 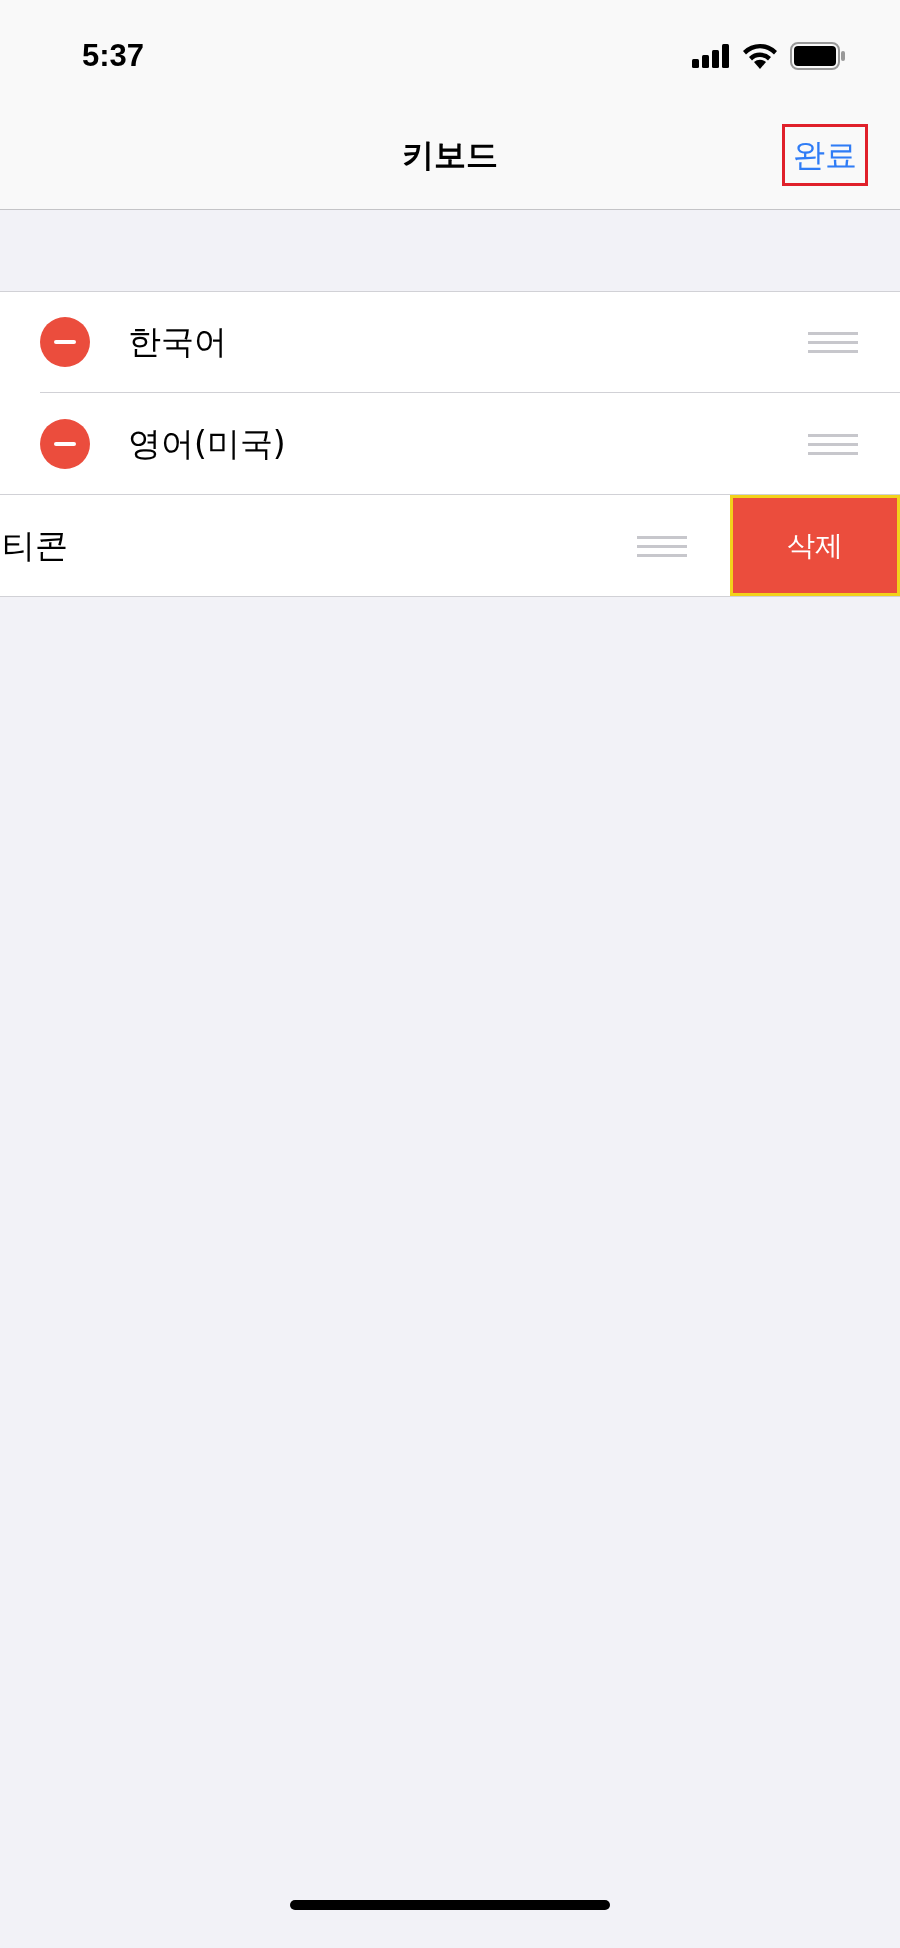 What do you see at coordinates (815, 545) in the screenshot?
I see `delete-button: 삭제` at bounding box center [815, 545].